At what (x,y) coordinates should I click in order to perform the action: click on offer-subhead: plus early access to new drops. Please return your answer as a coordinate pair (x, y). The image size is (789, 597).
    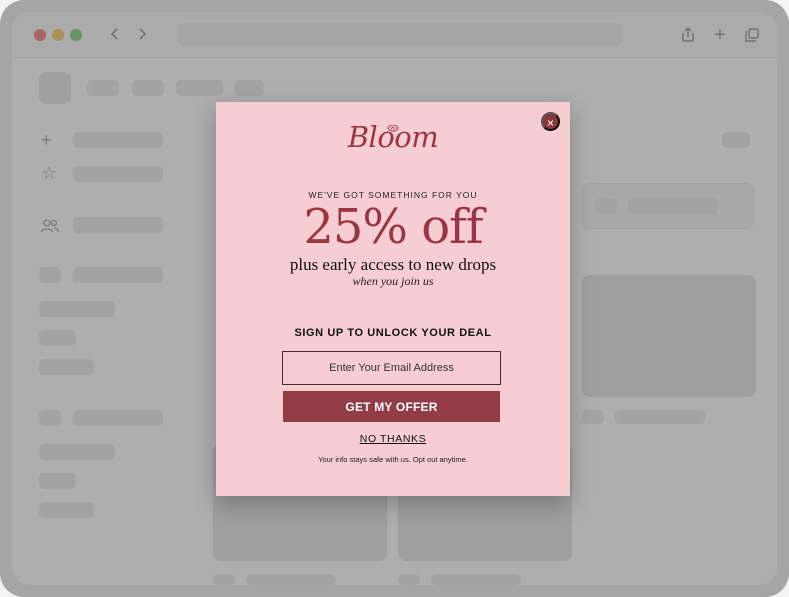
    Looking at the image, I should click on (393, 264).